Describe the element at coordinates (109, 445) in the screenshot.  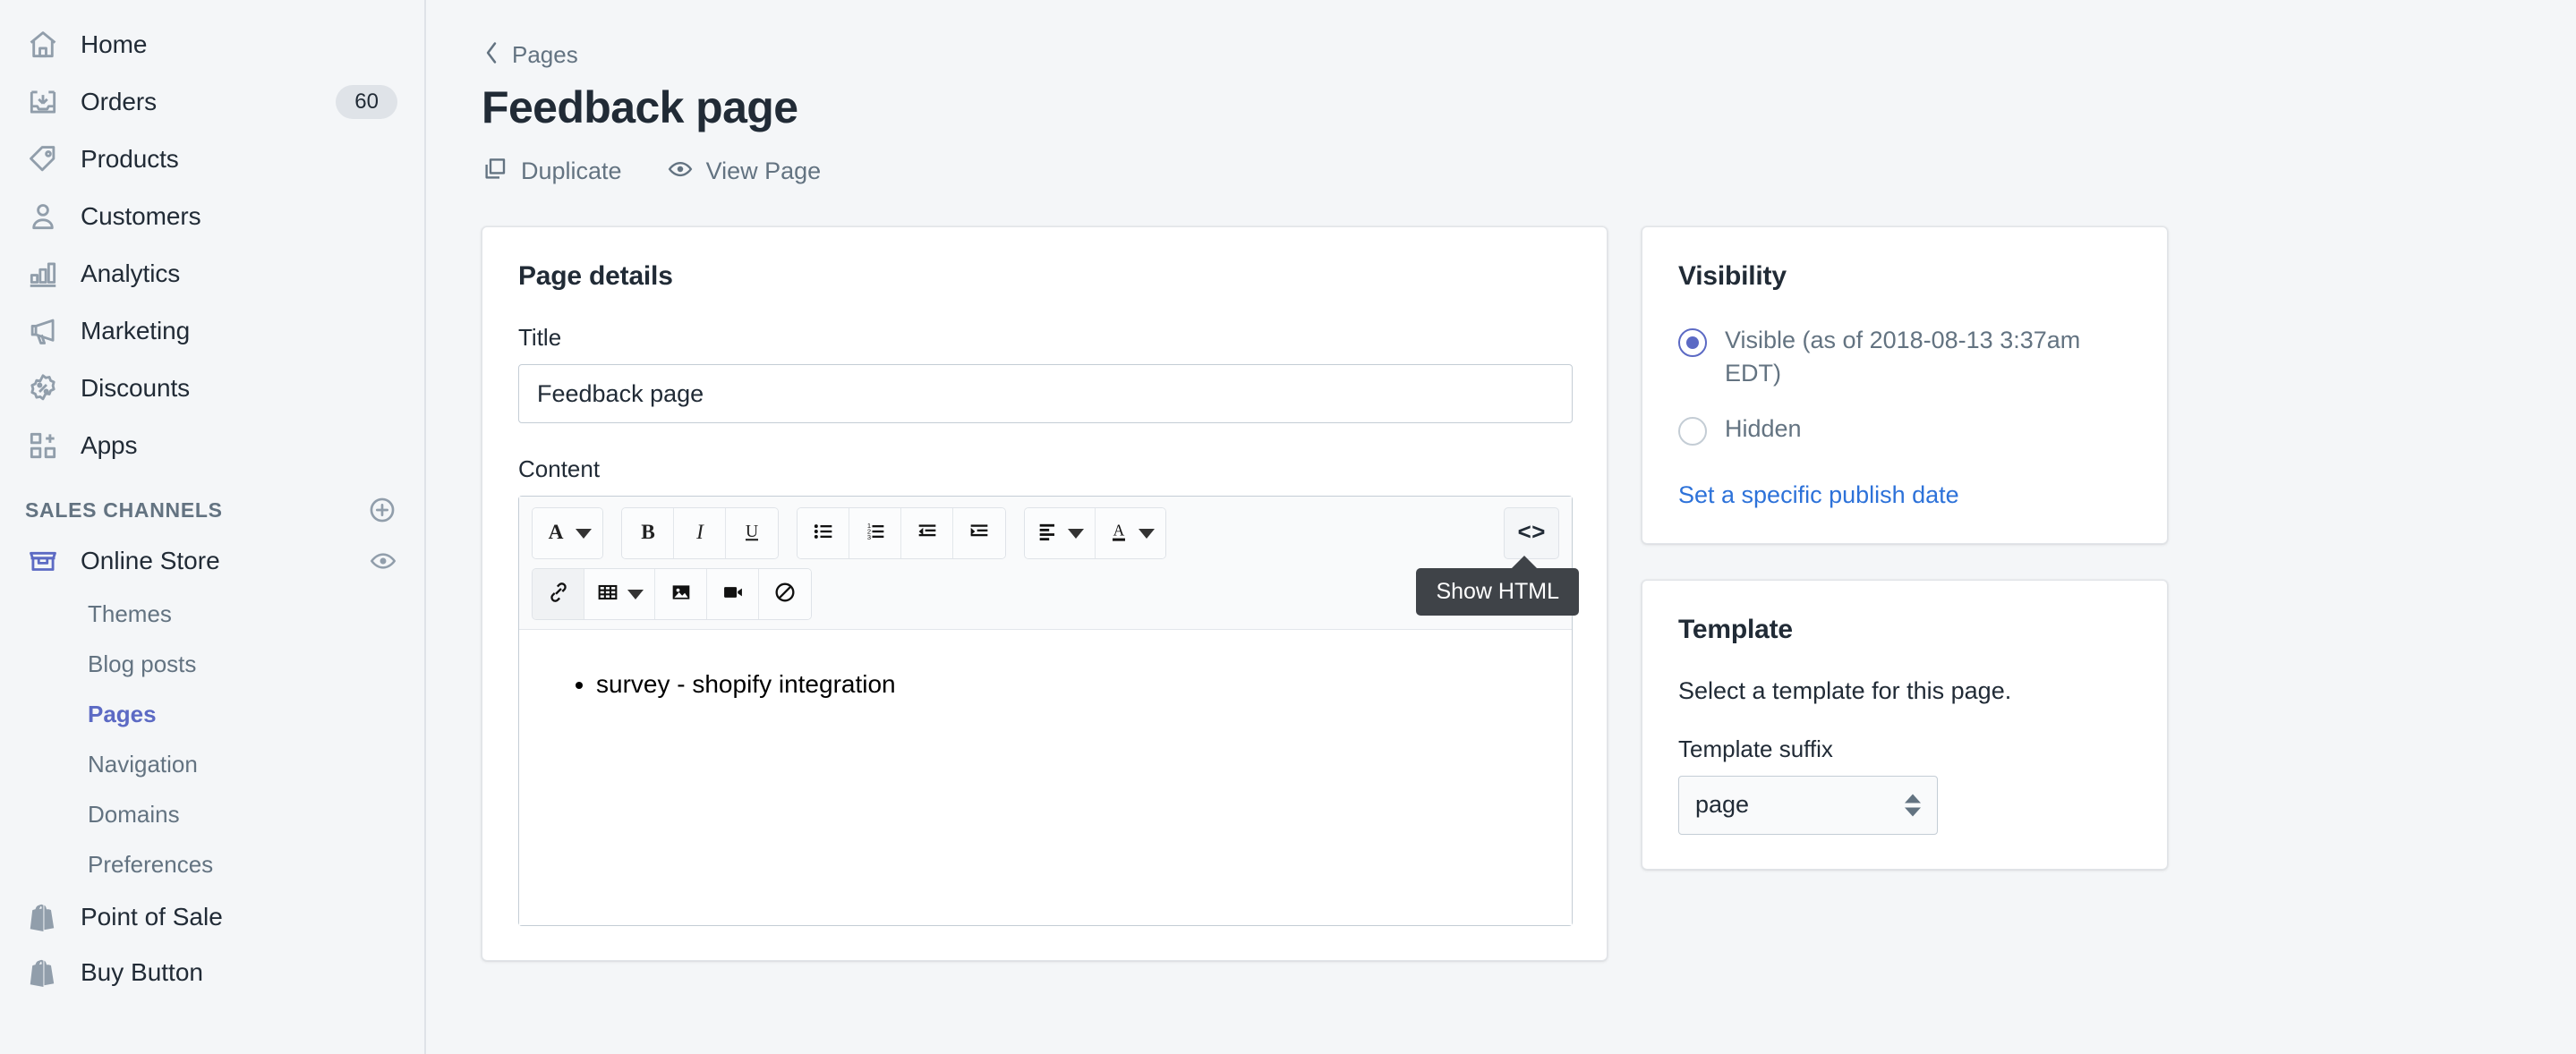
I see `sidebar-item-label: Apps` at that location.